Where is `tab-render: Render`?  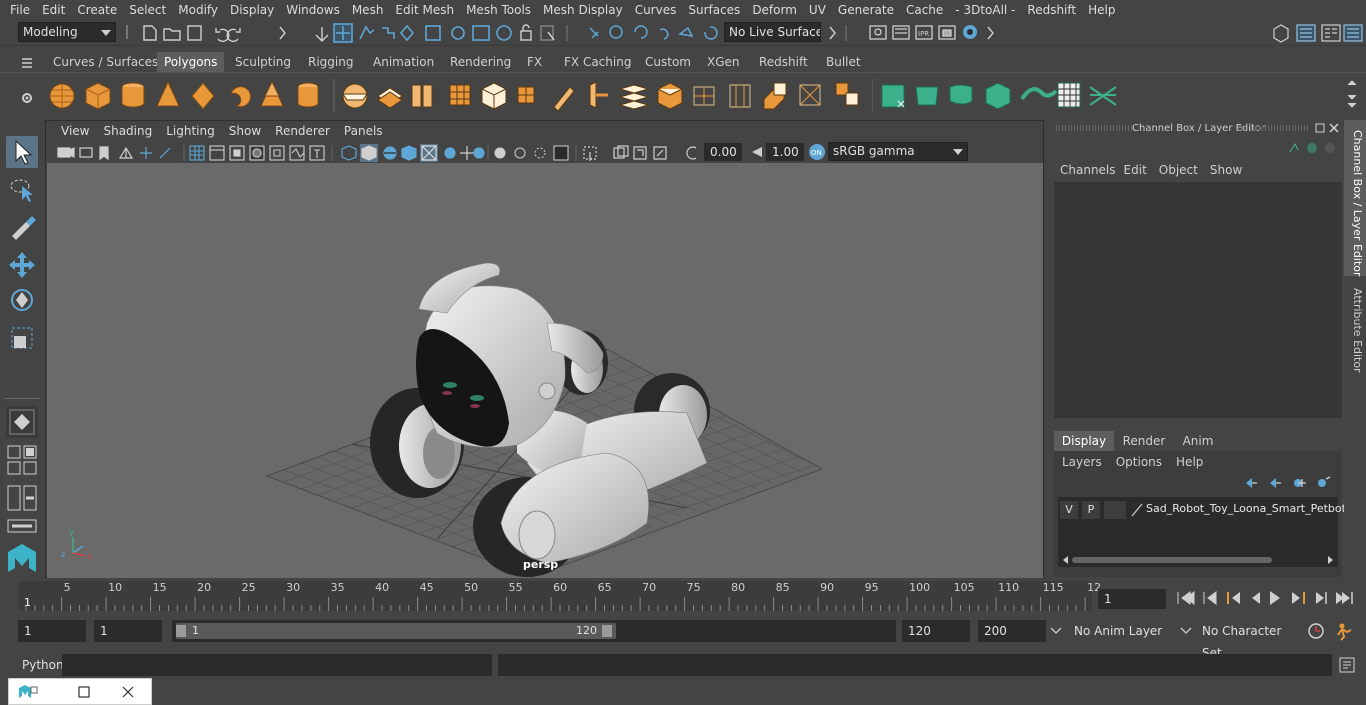 tab-render: Render is located at coordinates (1144, 441).